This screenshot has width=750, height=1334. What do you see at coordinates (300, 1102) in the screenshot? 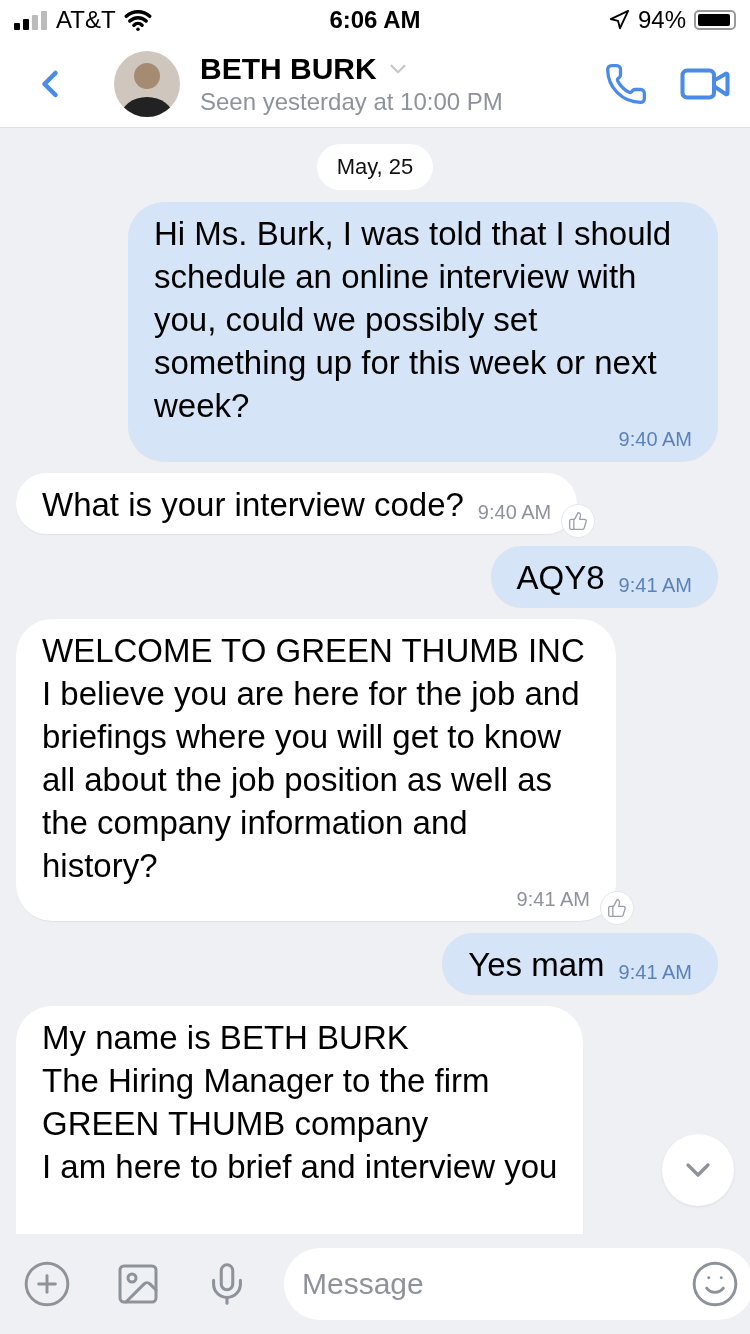
I see `message-text: My name is BETH BURK The Hiring Manager to the firm GREEN THUMB company I am here to brief and interview you` at bounding box center [300, 1102].